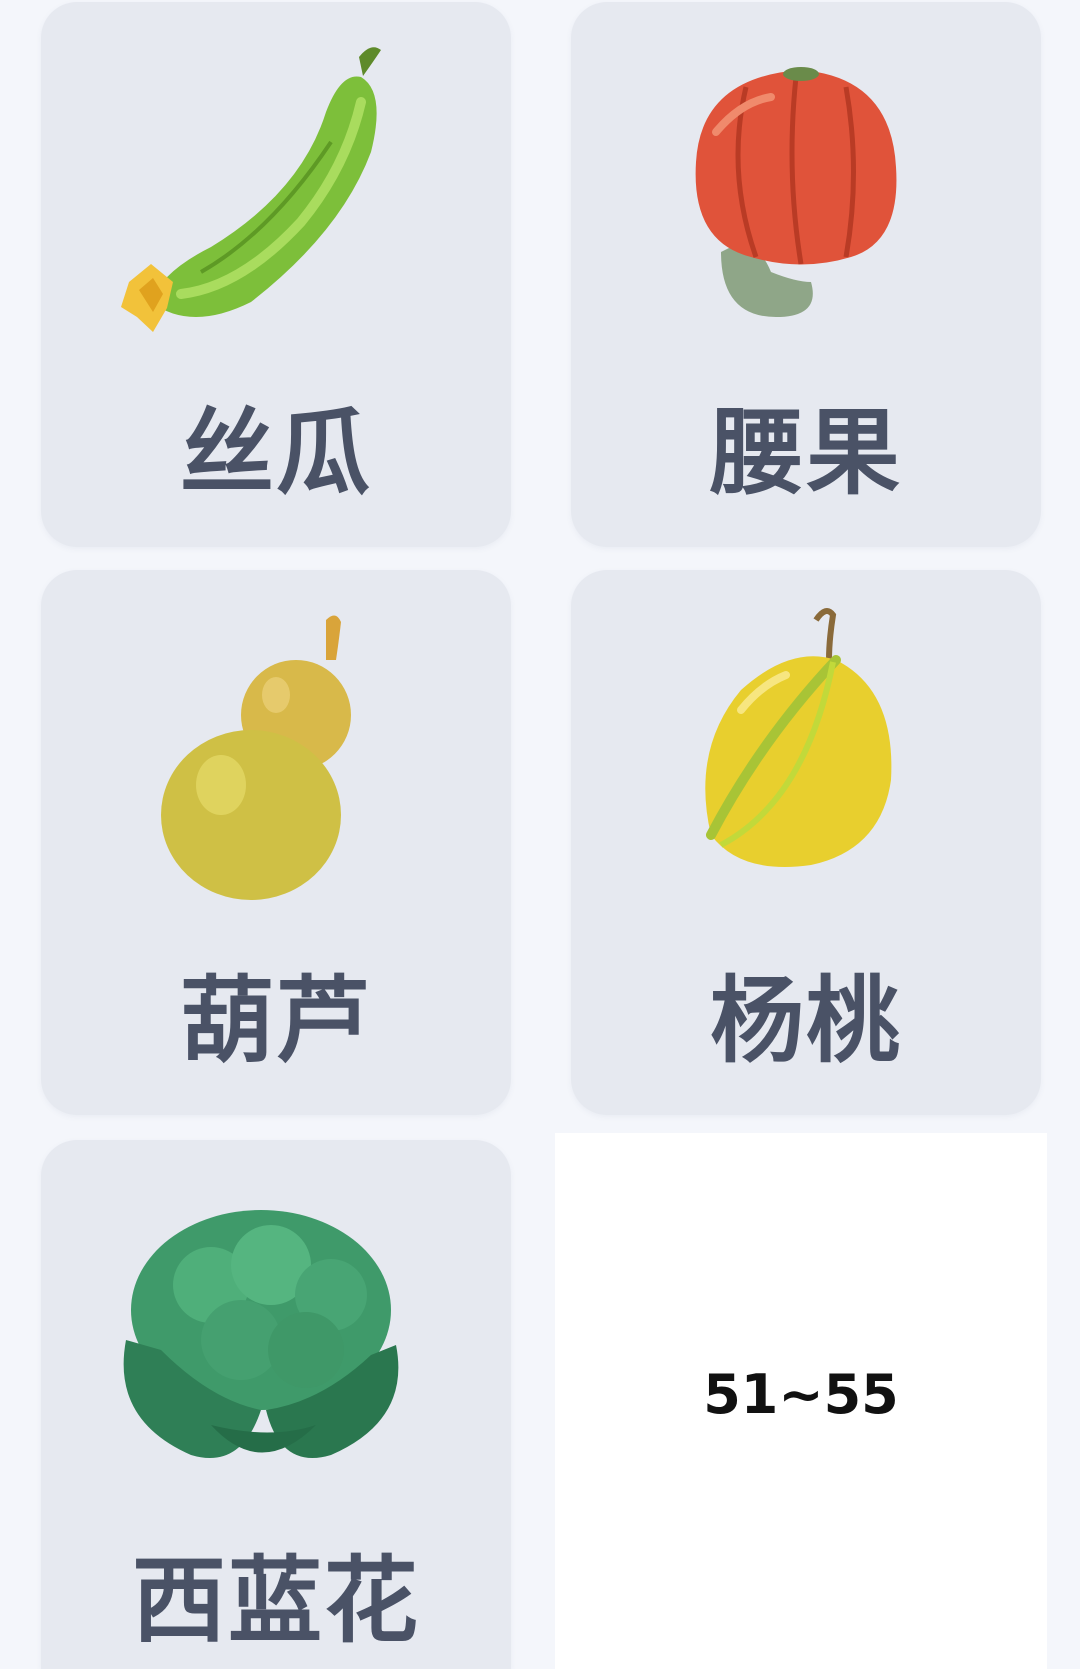 Image resolution: width=1080 pixels, height=1669 pixels. I want to click on item-card-gourd: 葫芦, so click(276, 842).